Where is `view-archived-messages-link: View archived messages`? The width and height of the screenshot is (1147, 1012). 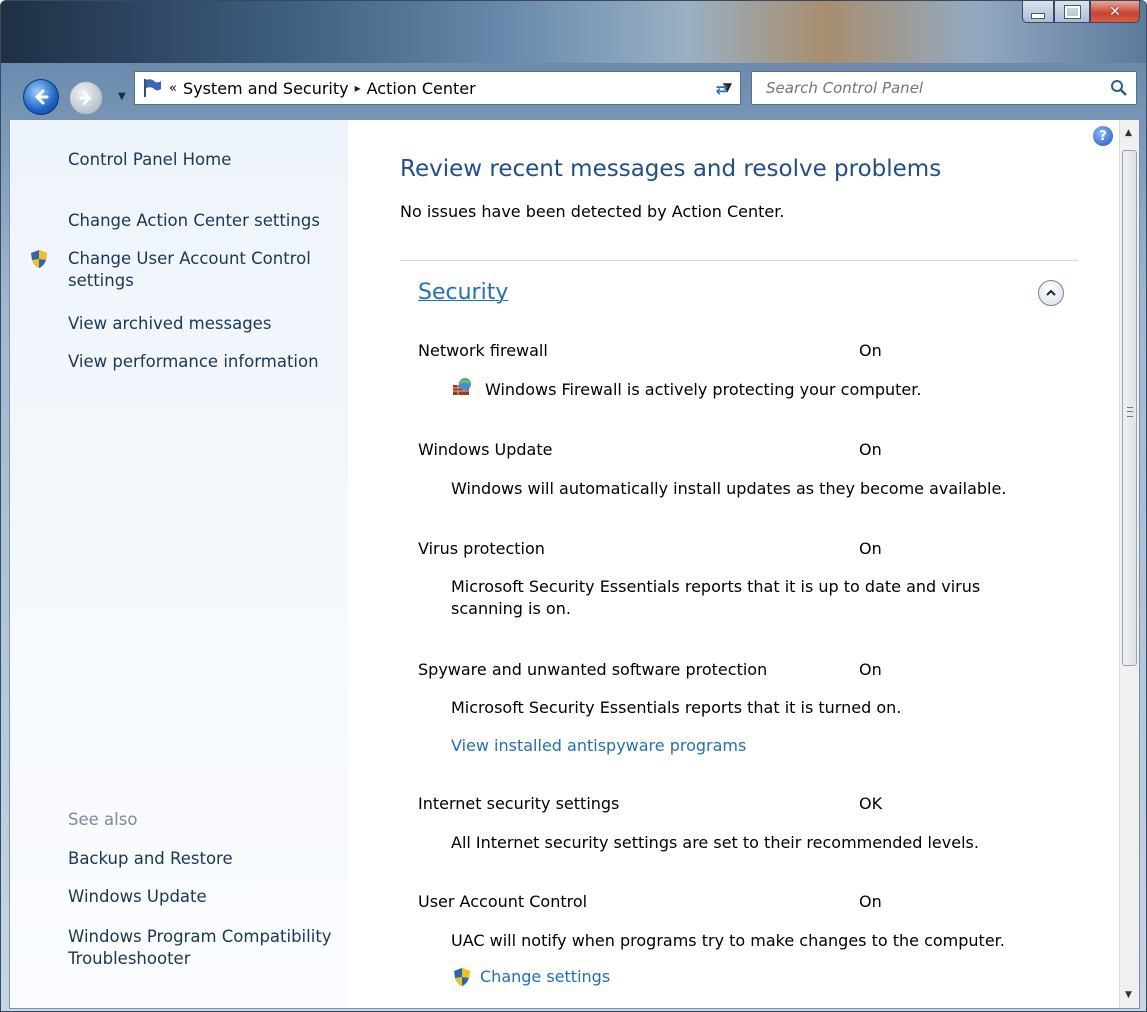 view-archived-messages-link: View archived messages is located at coordinates (169, 324).